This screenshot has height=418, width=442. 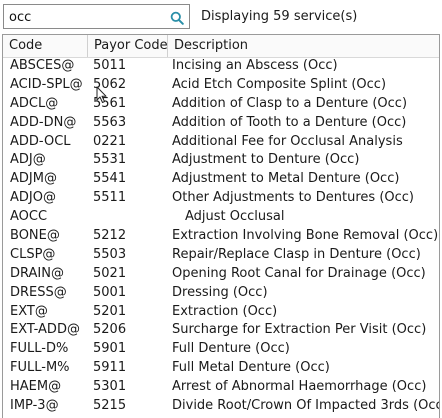 I want to click on code-cell: BONE@, so click(x=35, y=236).